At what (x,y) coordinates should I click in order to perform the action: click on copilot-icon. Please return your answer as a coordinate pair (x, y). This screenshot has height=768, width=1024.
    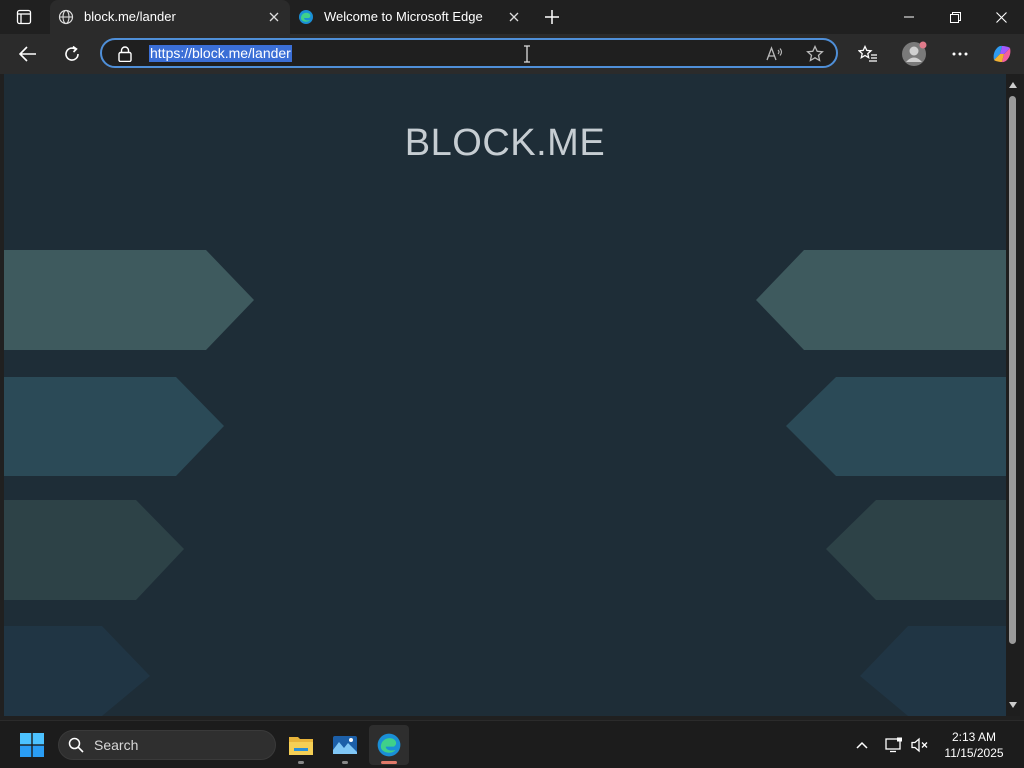
    Looking at the image, I should click on (1002, 54).